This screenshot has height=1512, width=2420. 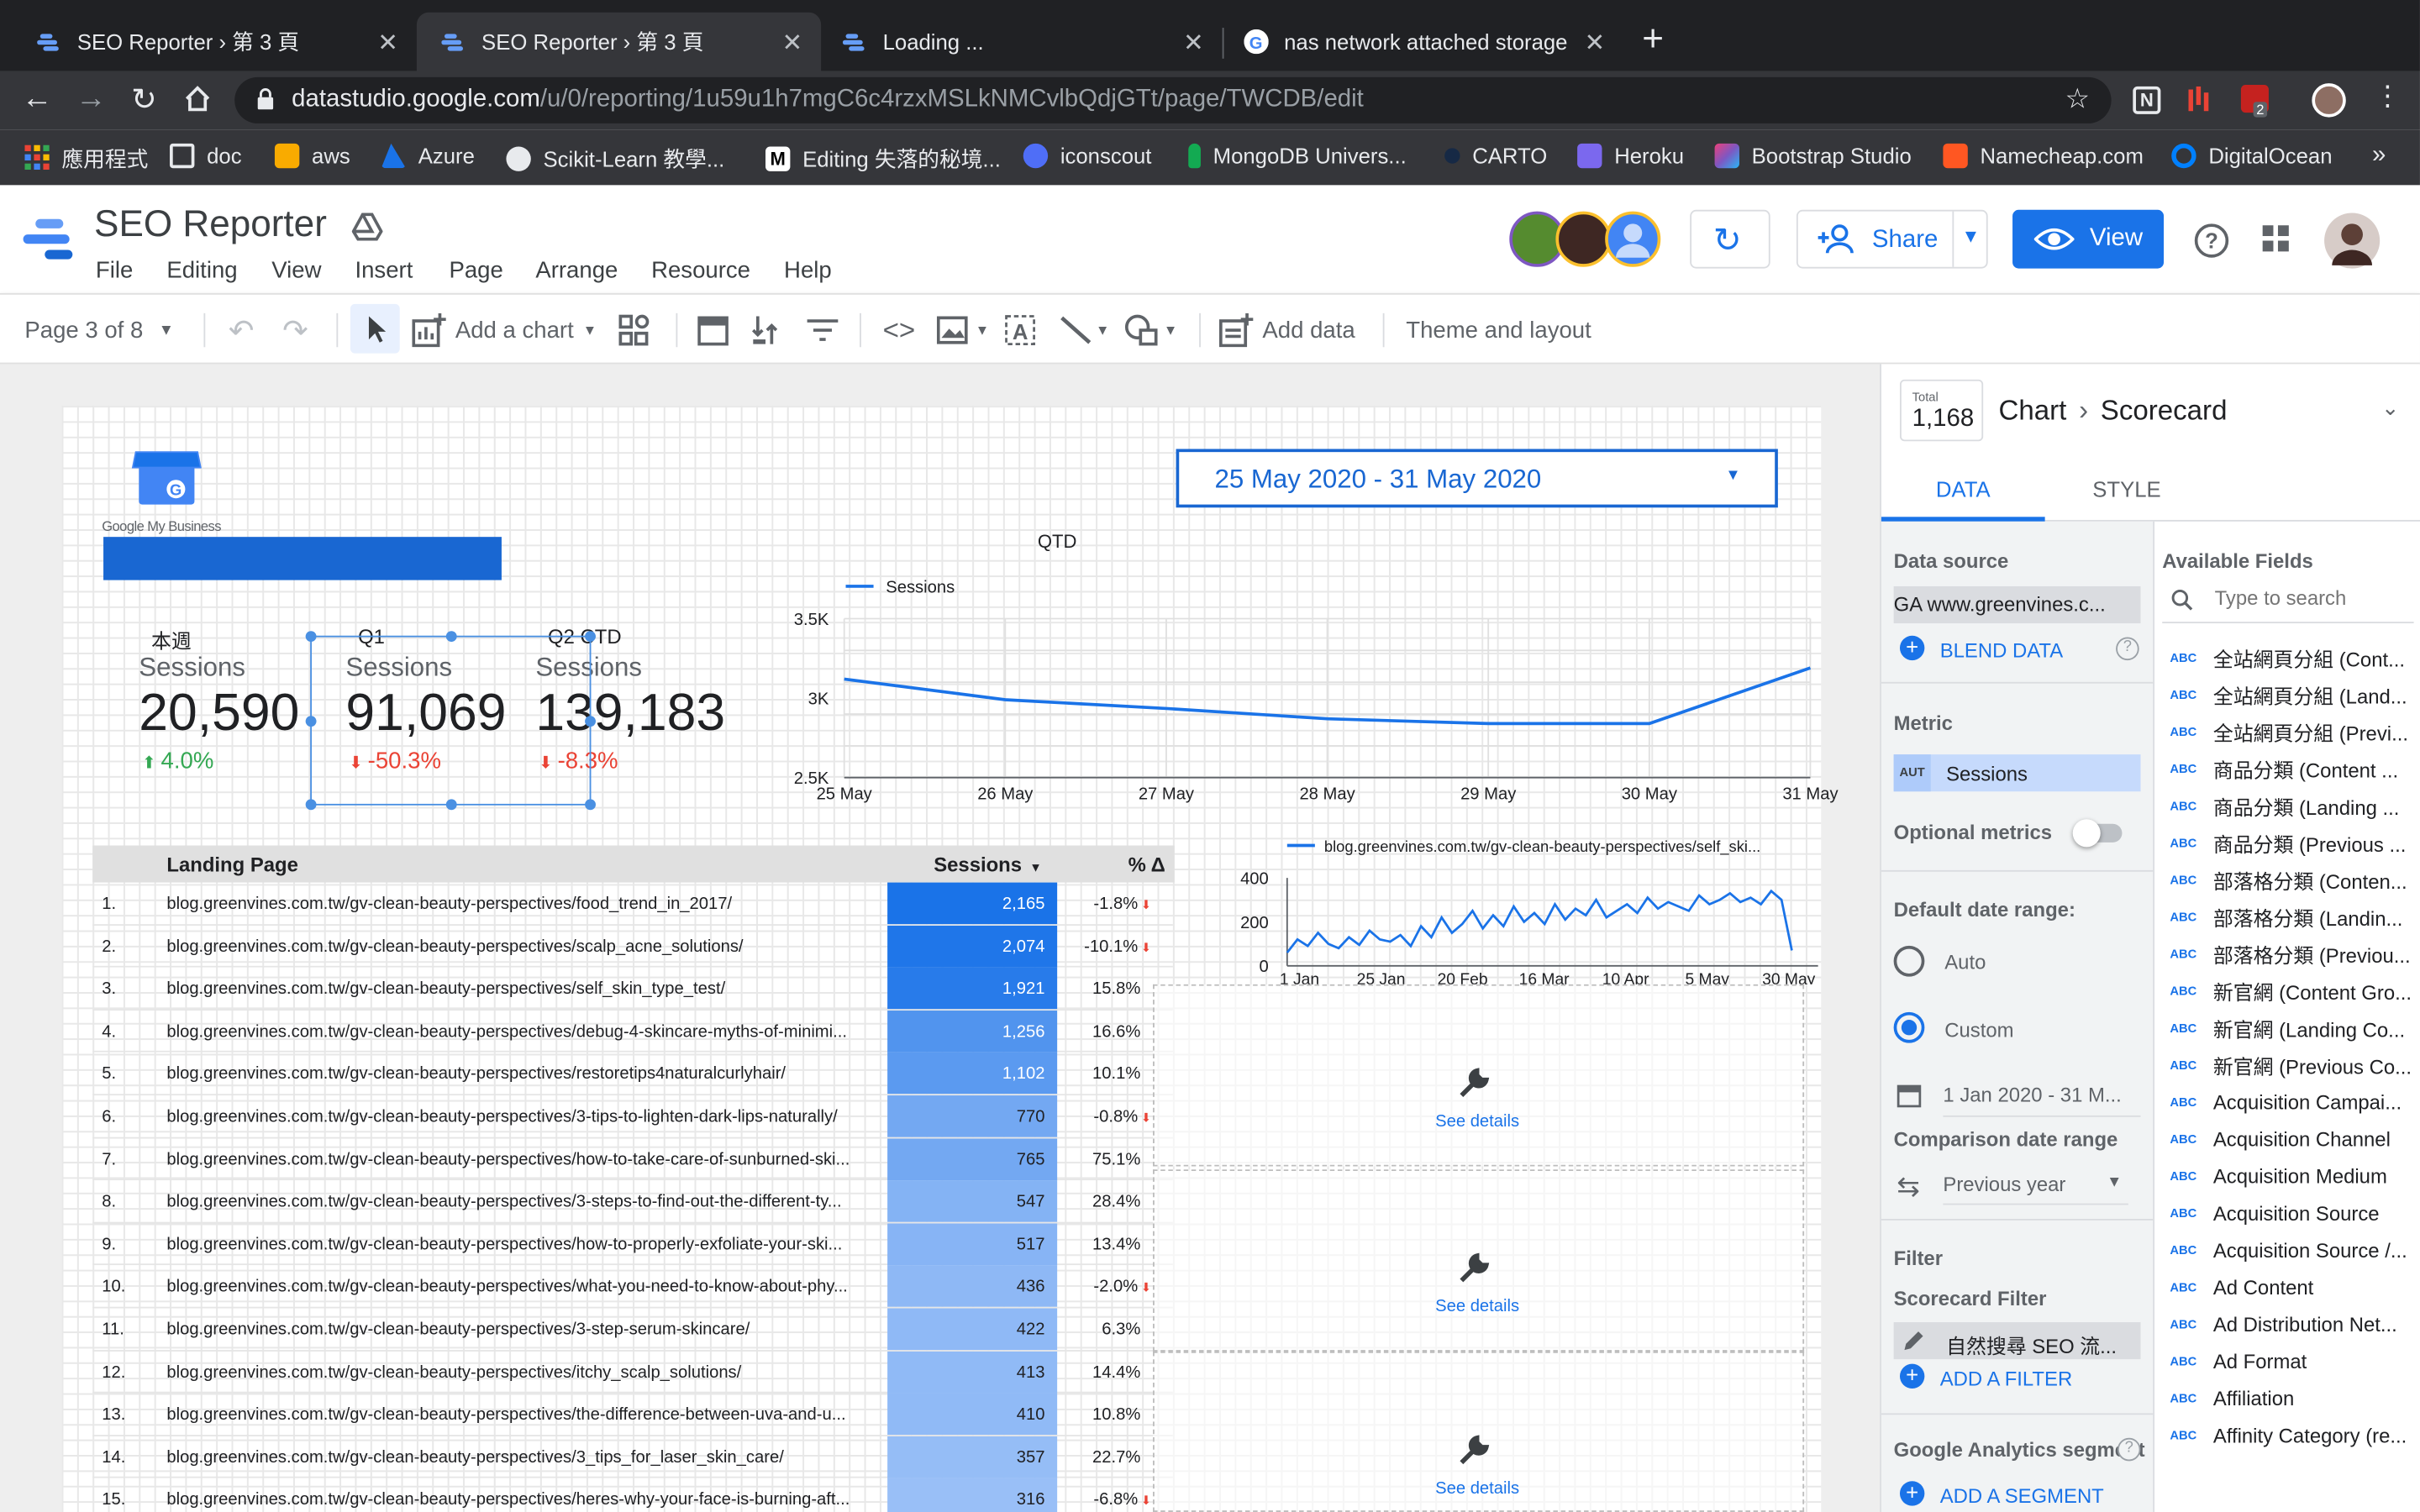 I want to click on field-search, so click(x=2288, y=603).